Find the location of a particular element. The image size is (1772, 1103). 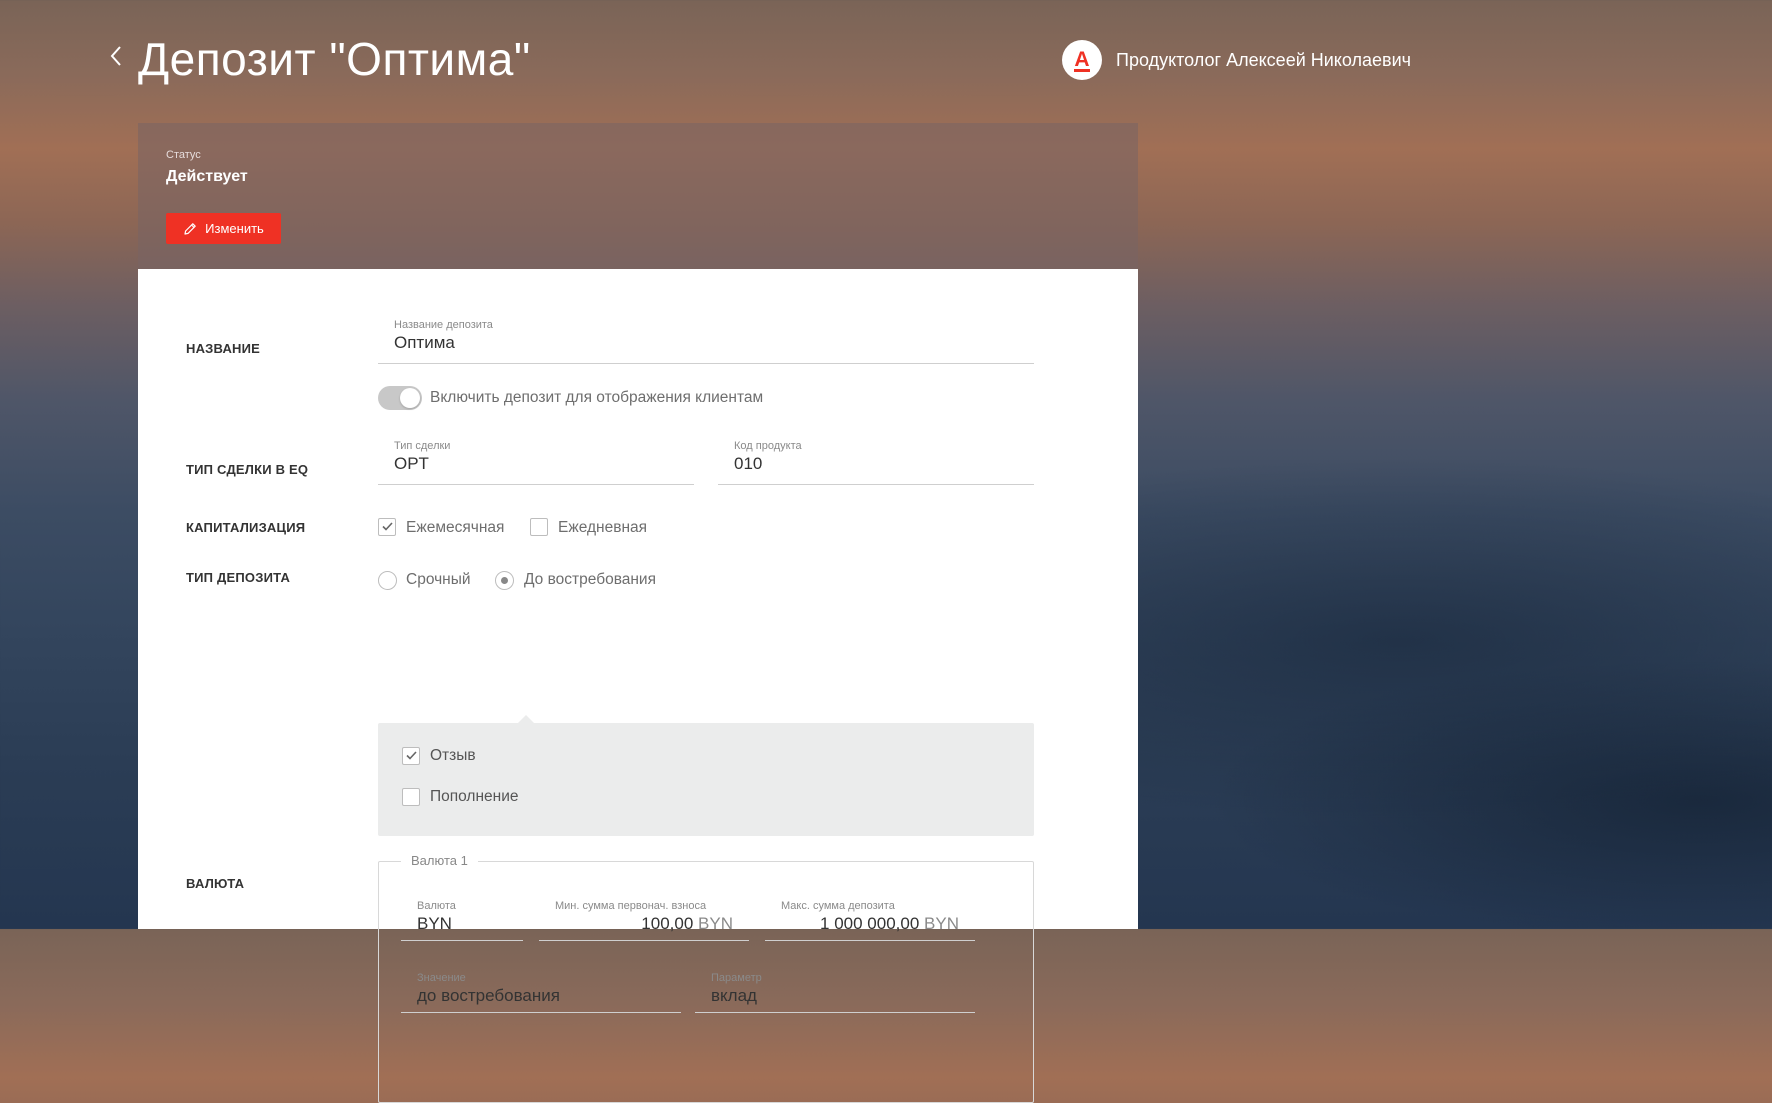

monthly-label: Ежемесячная is located at coordinates (455, 527).